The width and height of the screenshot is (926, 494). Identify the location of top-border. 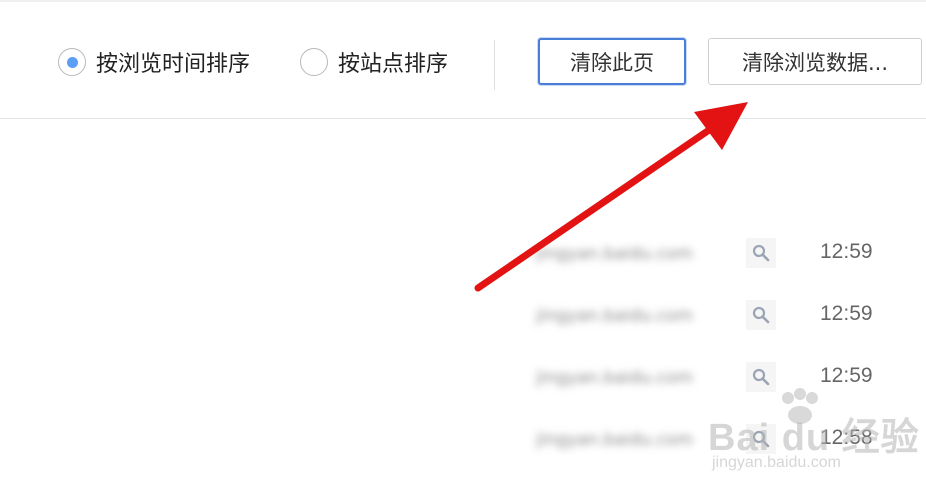
(463, 1).